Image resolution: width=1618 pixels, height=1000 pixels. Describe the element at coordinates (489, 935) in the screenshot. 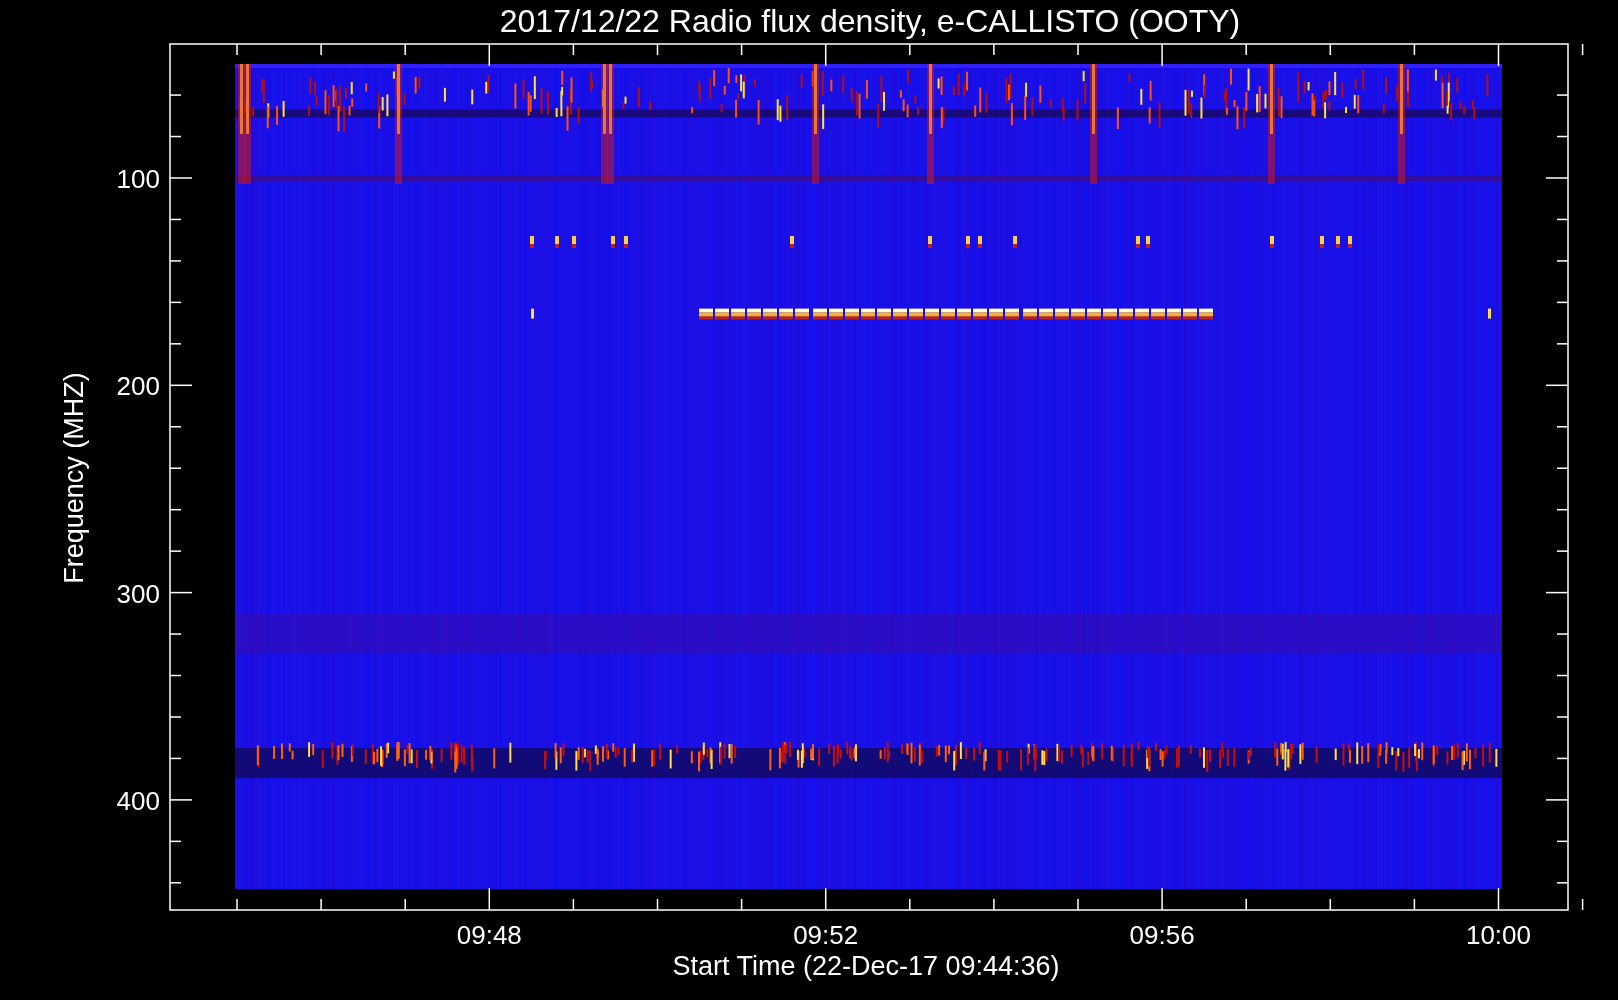

I see `x-tick-label: 09:48` at that location.